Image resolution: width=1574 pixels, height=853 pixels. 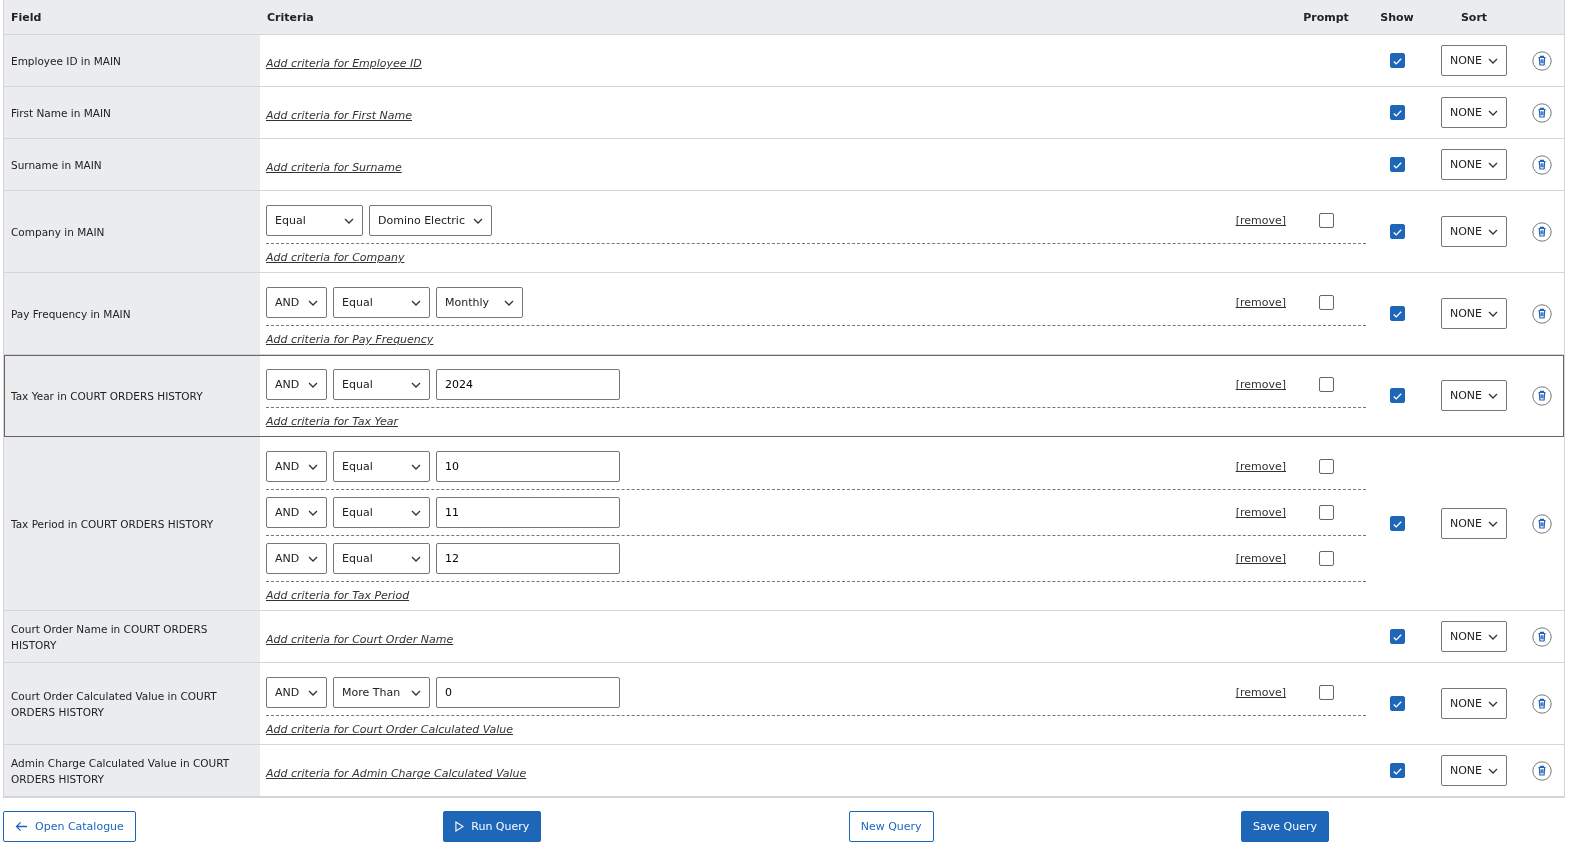 I want to click on query-row: Court Order Name in COURT ORDERS HISTORY Add criteria for Court Order Name NONE, so click(x=784, y=637).